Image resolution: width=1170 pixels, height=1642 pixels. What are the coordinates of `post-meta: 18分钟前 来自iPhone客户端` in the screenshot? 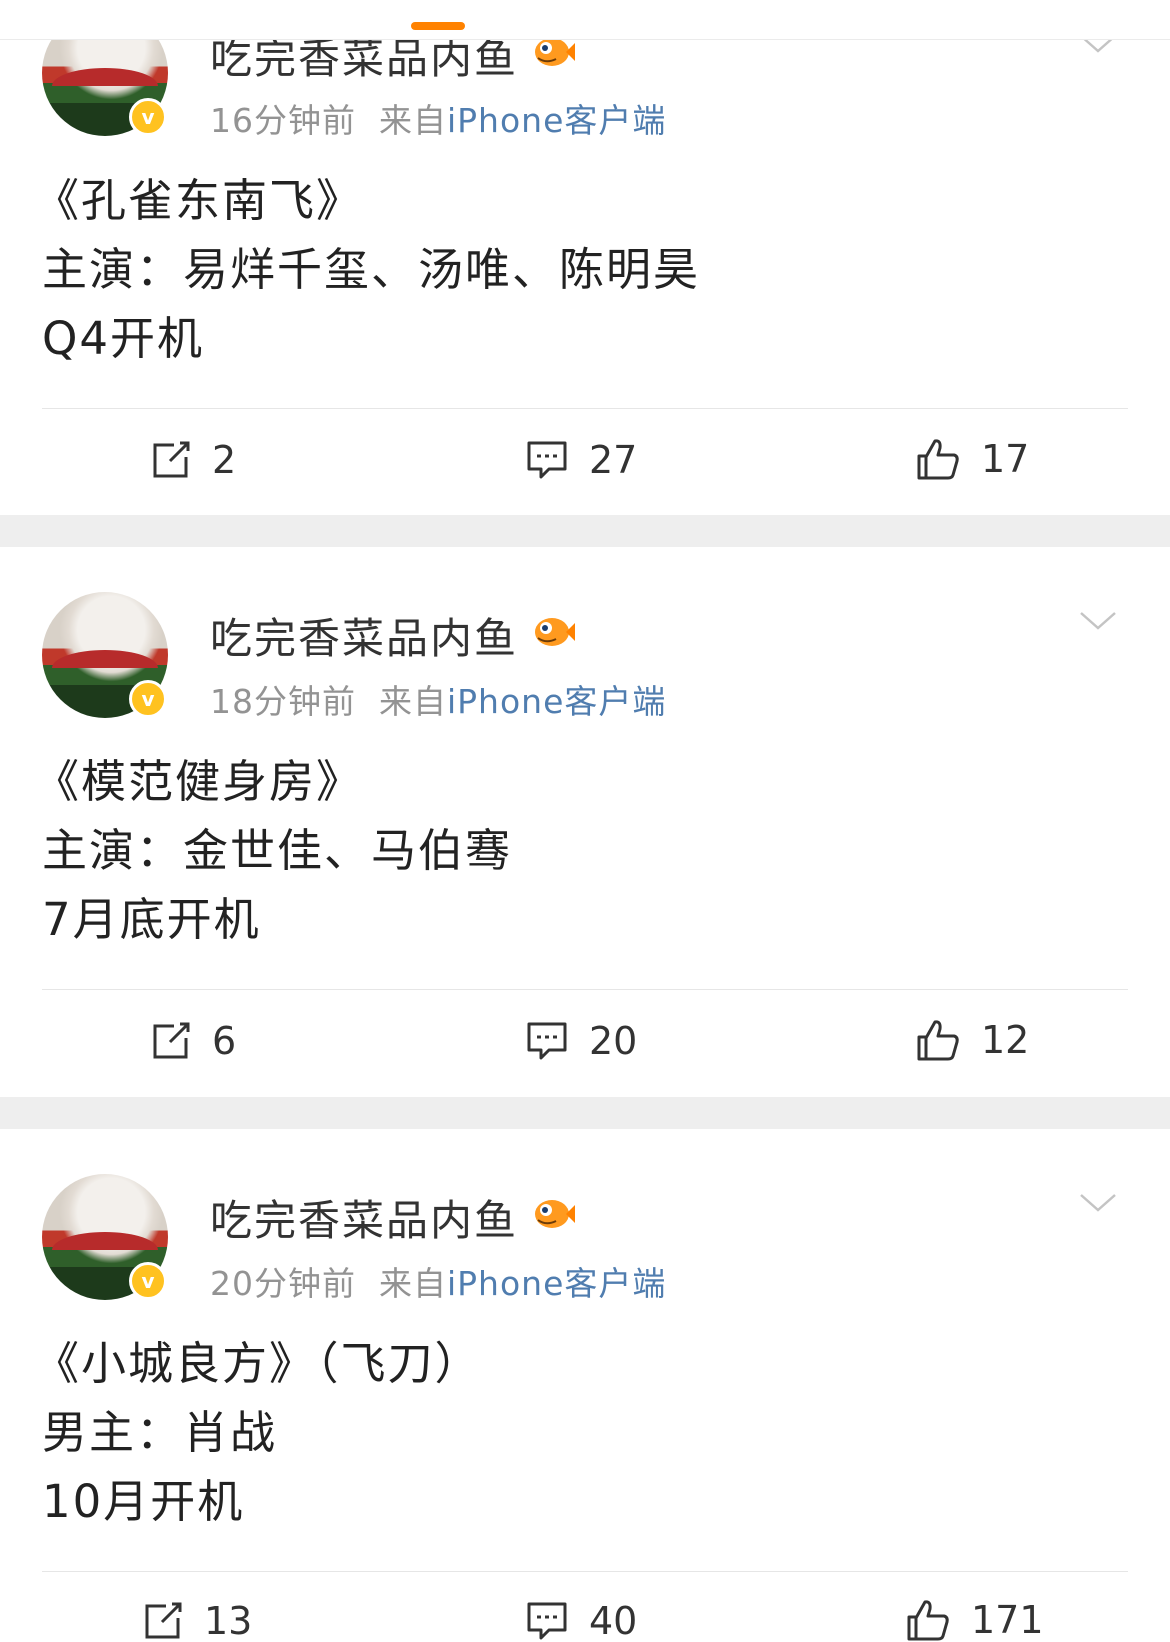 It's located at (438, 699).